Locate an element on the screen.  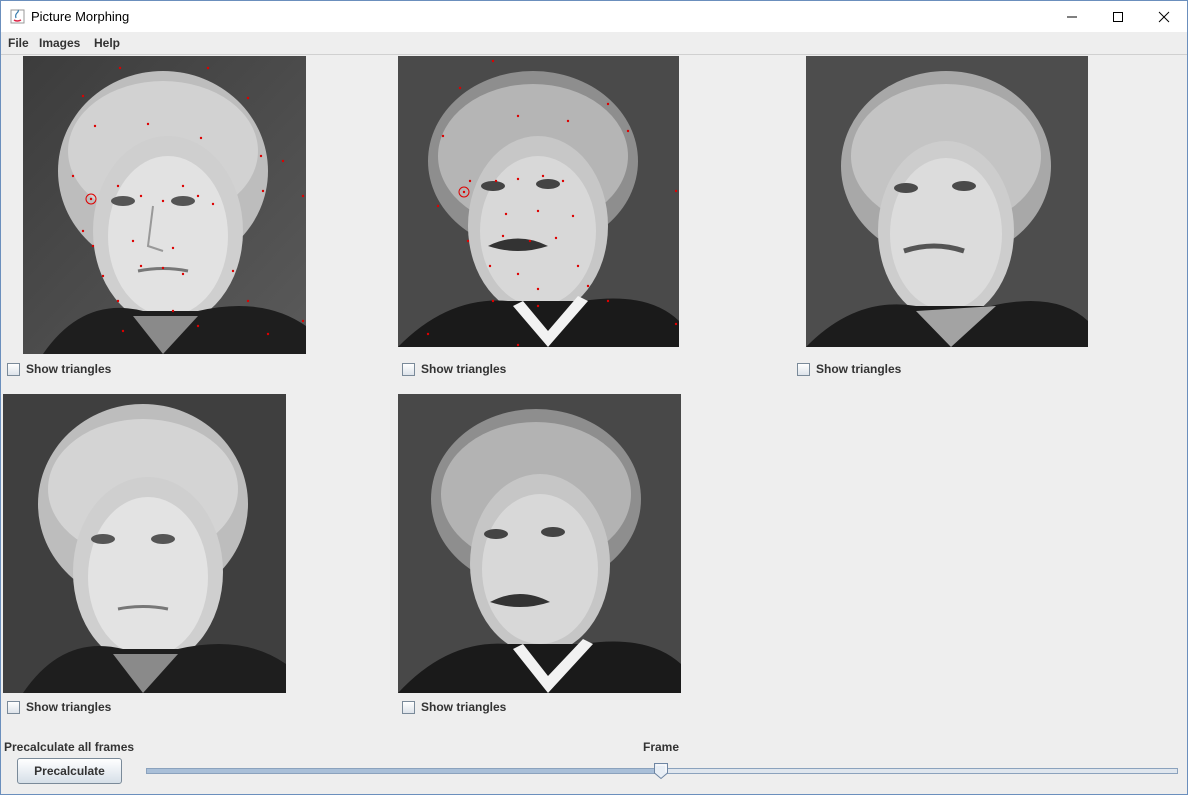
slider-thumb-icon is located at coordinates (661, 771).